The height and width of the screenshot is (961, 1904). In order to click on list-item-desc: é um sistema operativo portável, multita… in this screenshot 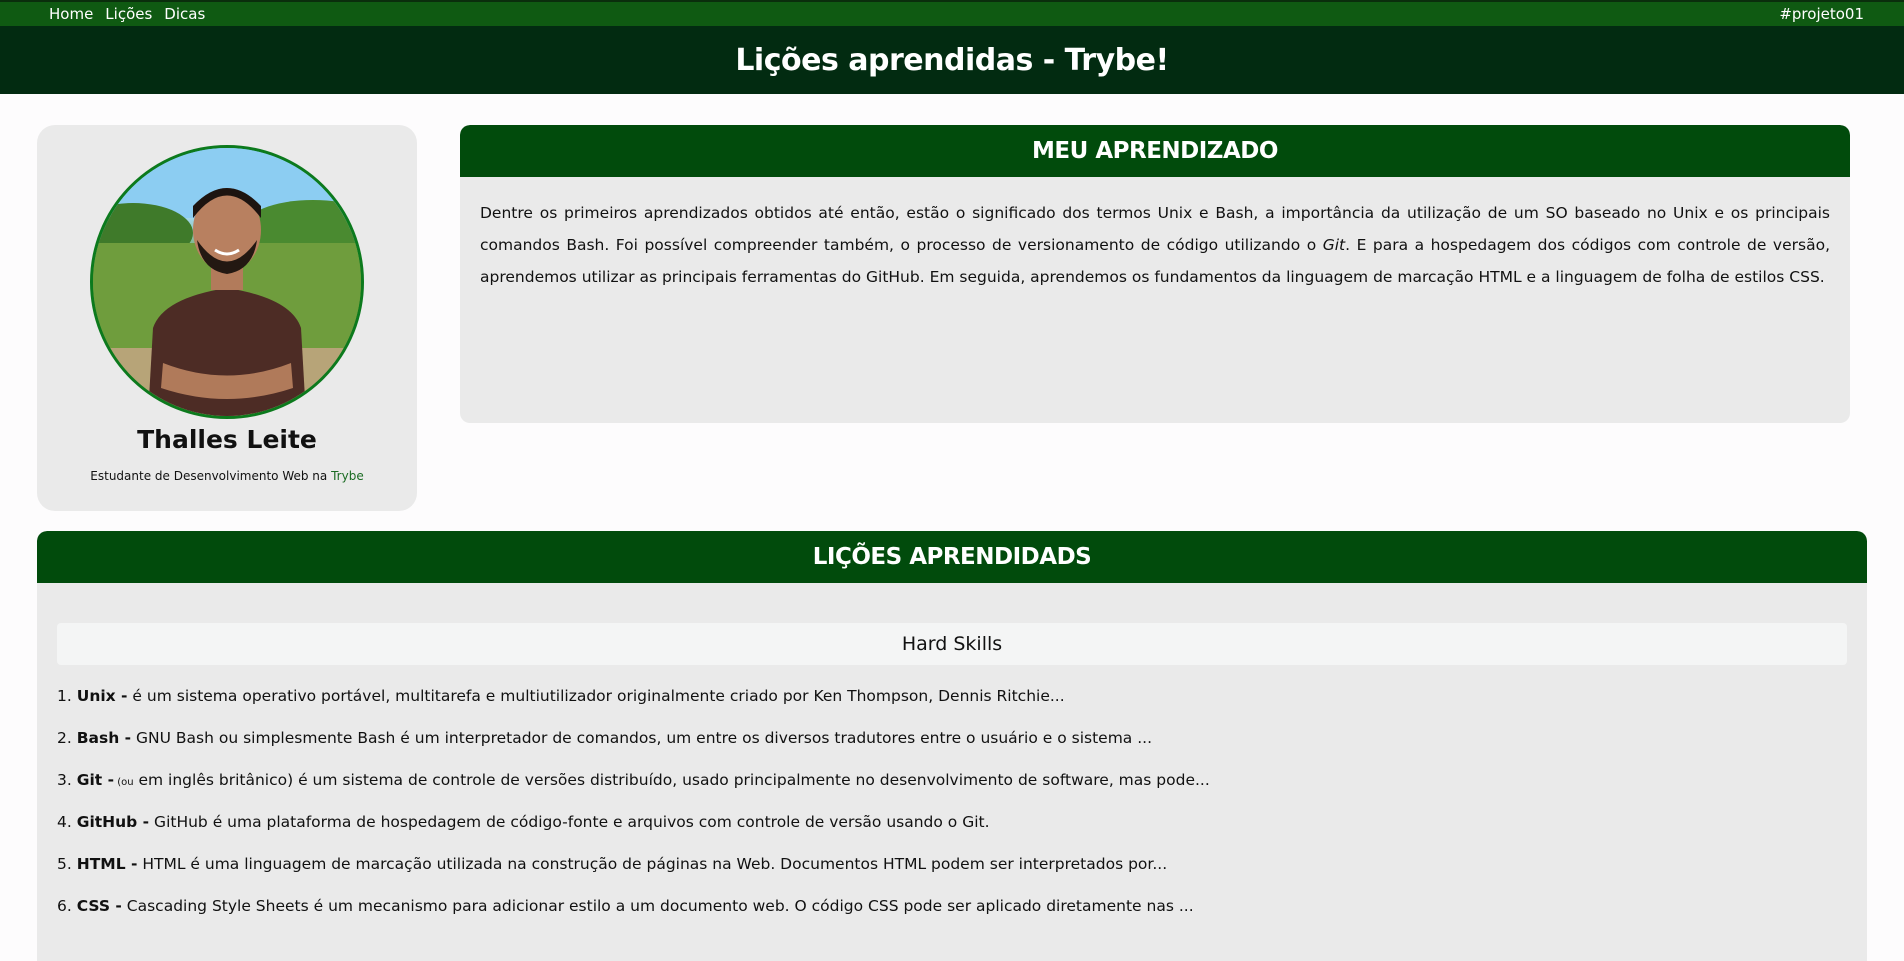, I will do `click(596, 696)`.